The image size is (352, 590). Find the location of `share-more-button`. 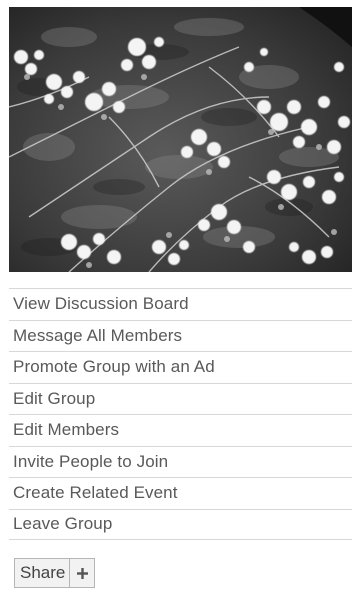

share-more-button is located at coordinates (81, 573).